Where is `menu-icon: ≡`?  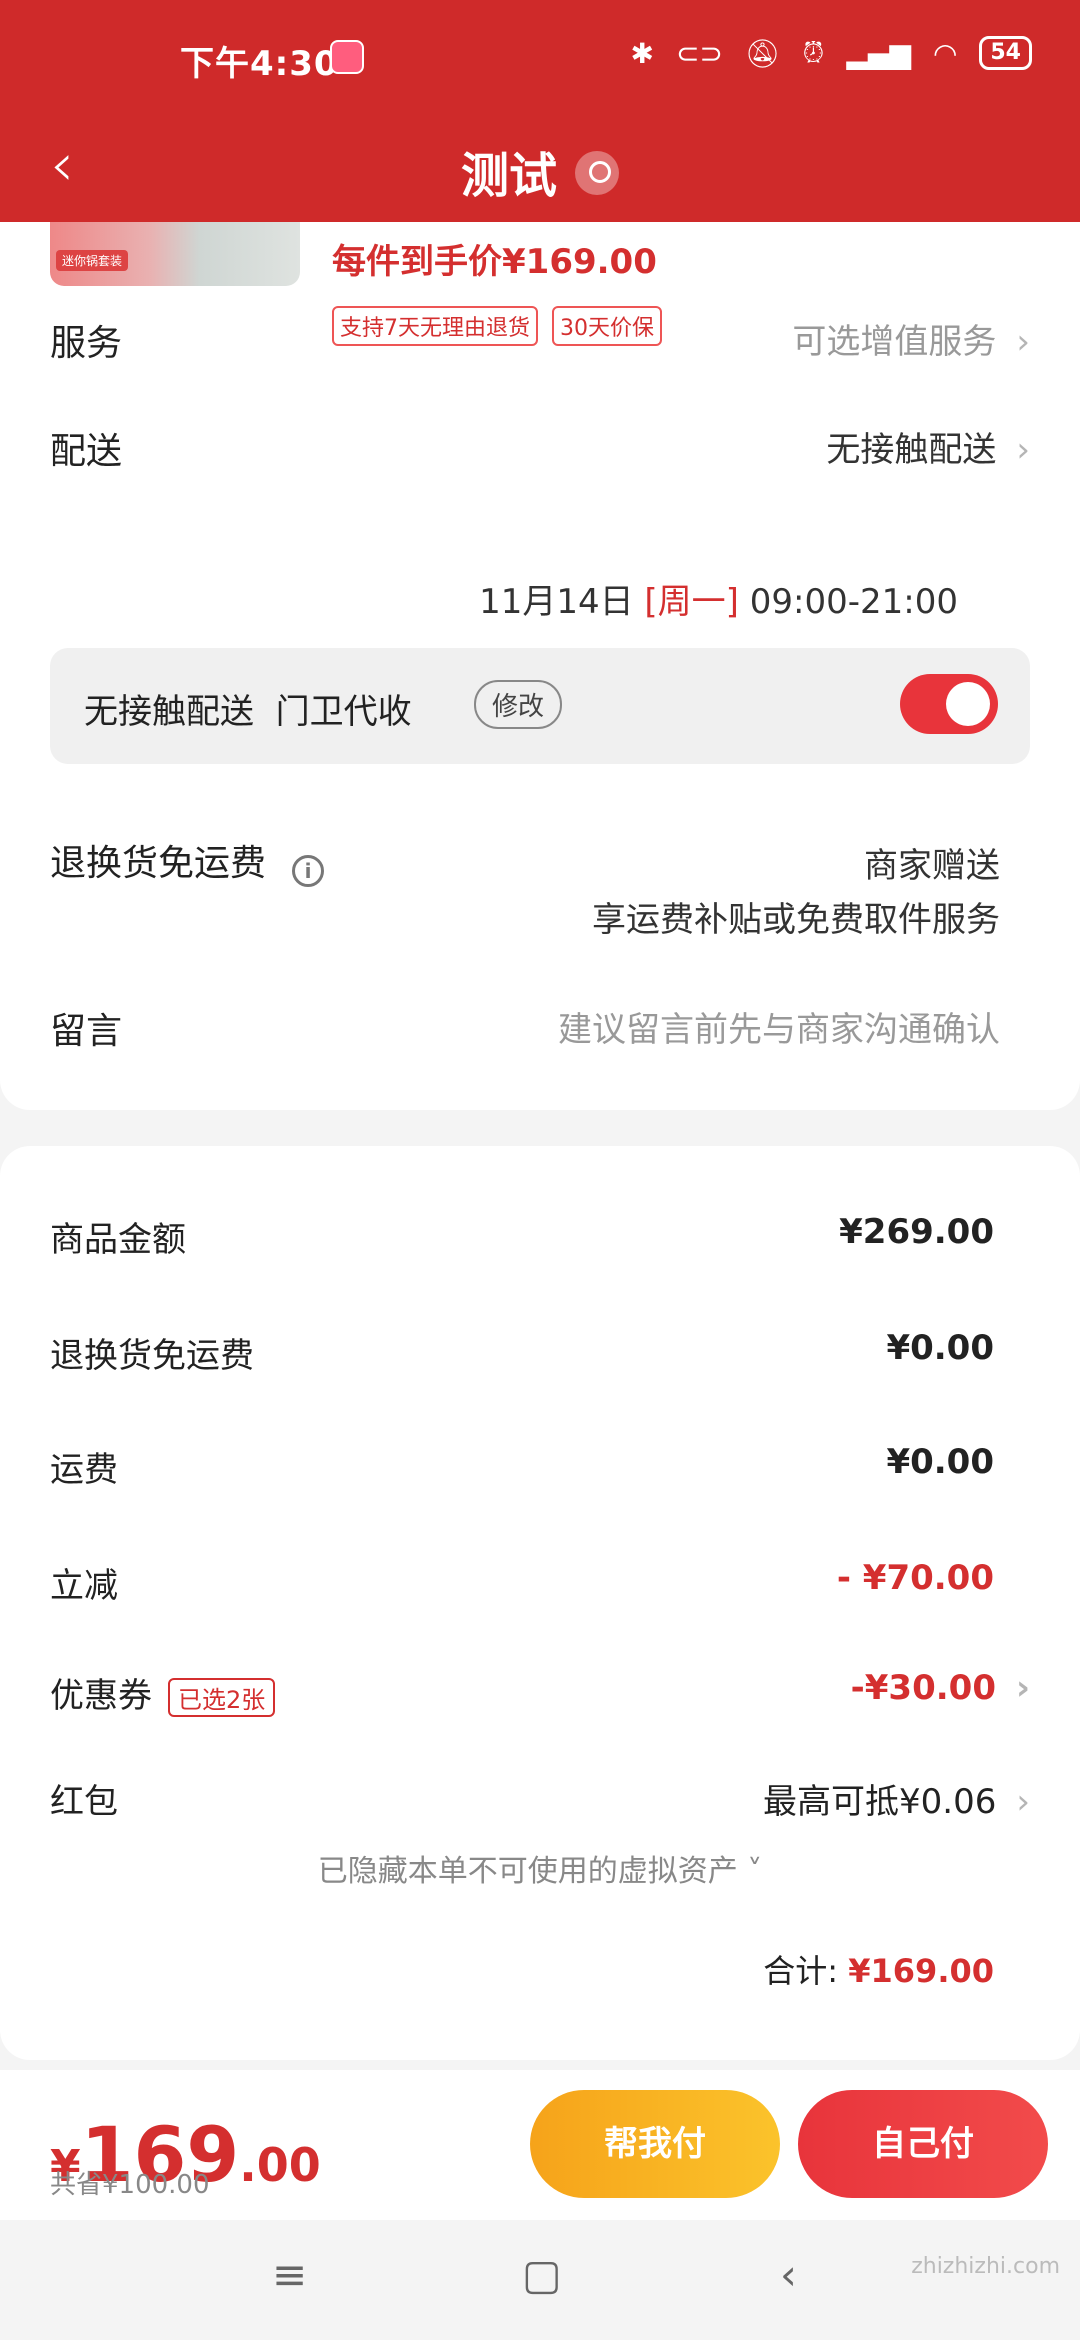 menu-icon: ≡ is located at coordinates (289, 2274).